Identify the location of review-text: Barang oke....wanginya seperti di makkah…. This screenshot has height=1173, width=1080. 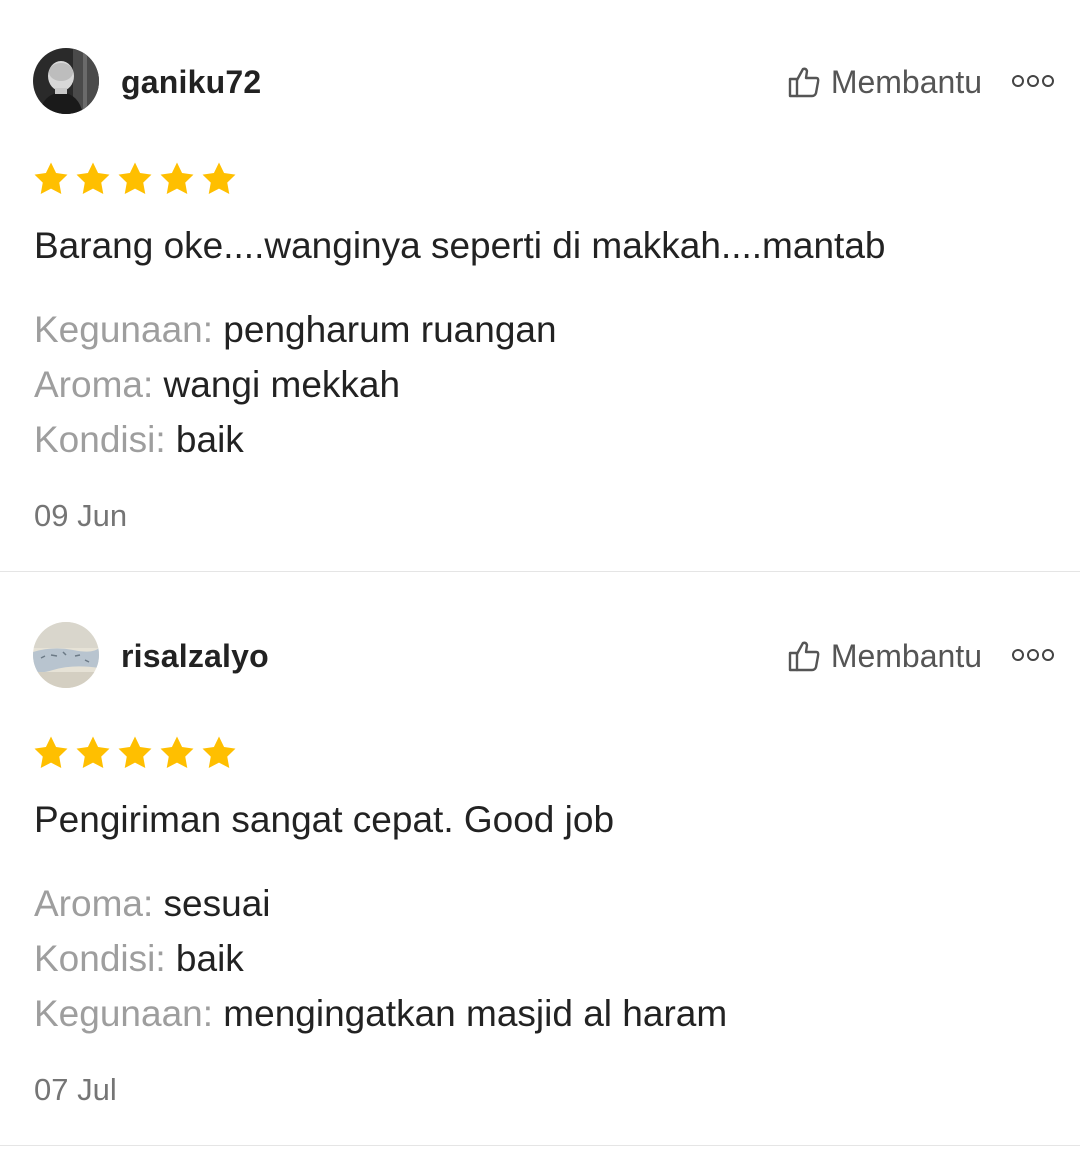
(460, 245).